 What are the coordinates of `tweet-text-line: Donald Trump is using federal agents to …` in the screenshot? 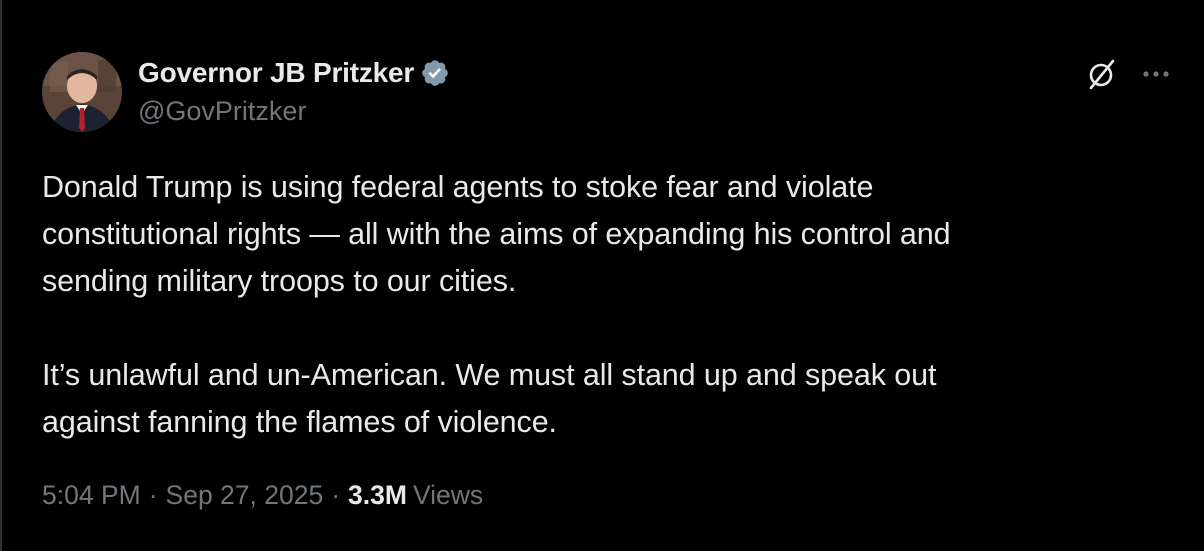 It's located at (458, 187).